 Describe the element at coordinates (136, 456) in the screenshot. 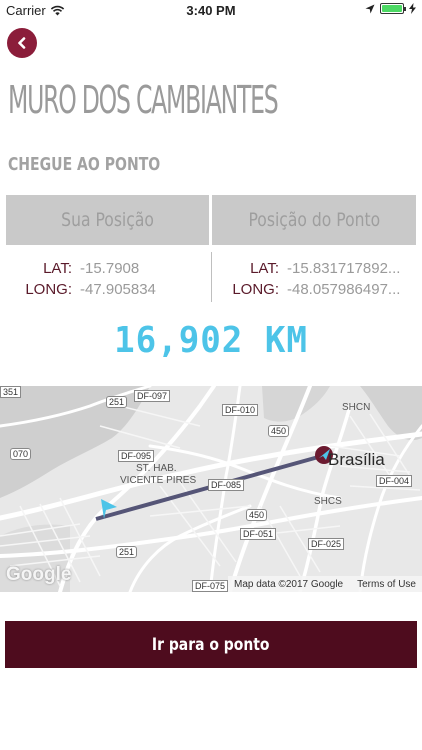

I see `road-shield: DF-095` at that location.